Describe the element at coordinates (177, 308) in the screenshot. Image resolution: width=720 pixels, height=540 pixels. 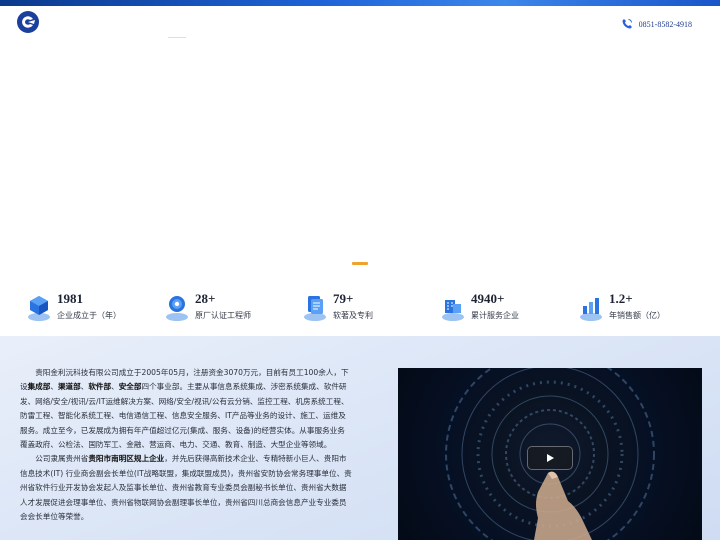
I see `engineer-badge-icon` at that location.